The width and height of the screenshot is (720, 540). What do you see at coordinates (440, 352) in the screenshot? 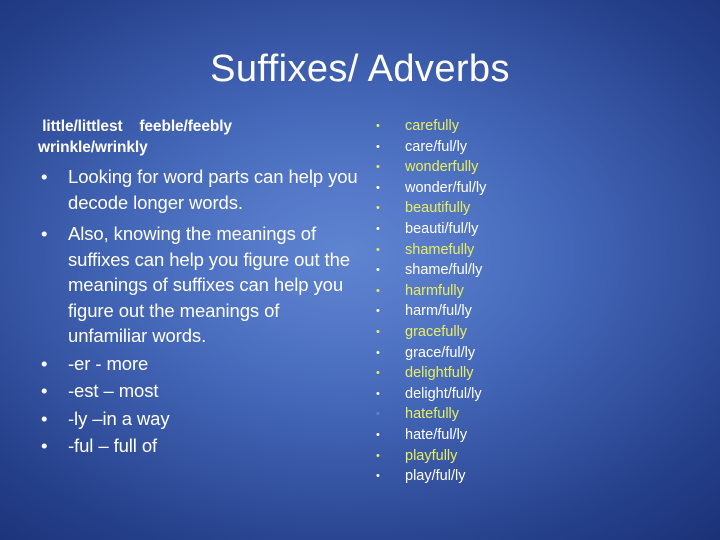
I see `list-item-label: grace/ful/ly` at bounding box center [440, 352].